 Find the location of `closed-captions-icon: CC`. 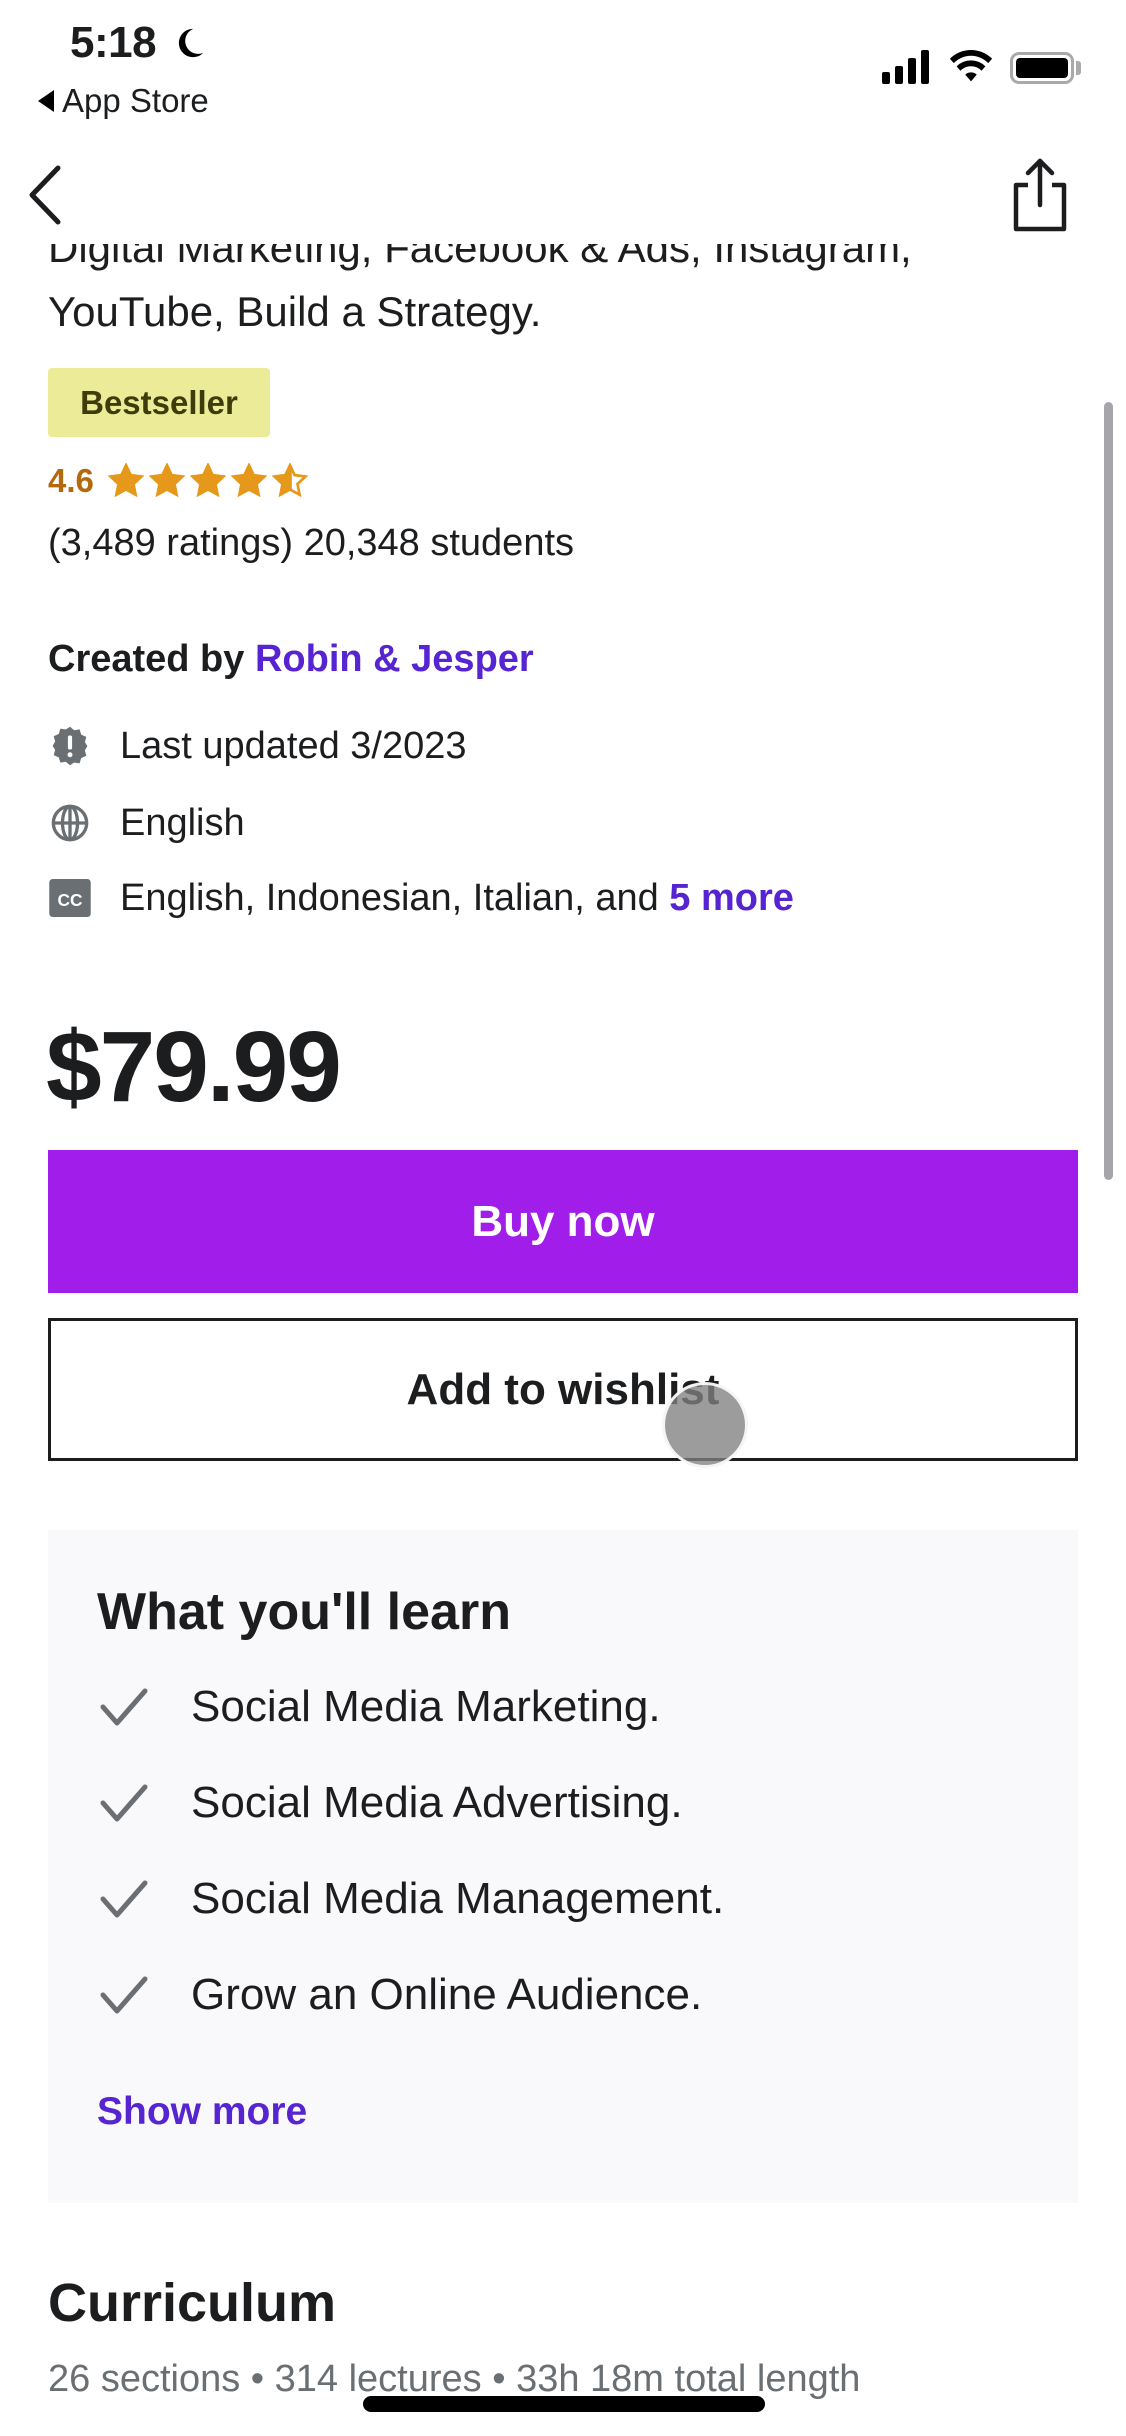

closed-captions-icon: CC is located at coordinates (70, 898).